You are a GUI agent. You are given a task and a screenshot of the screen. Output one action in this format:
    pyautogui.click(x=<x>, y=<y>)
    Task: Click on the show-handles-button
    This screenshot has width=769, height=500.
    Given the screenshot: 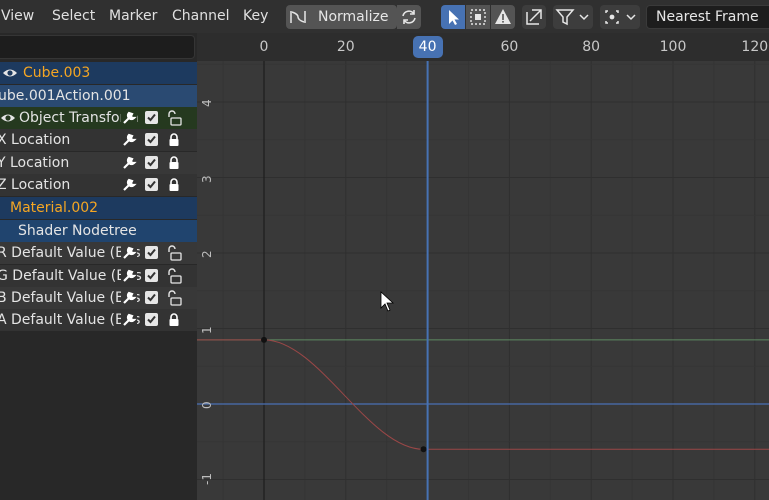 What is the action you would take?
    pyautogui.click(x=478, y=17)
    